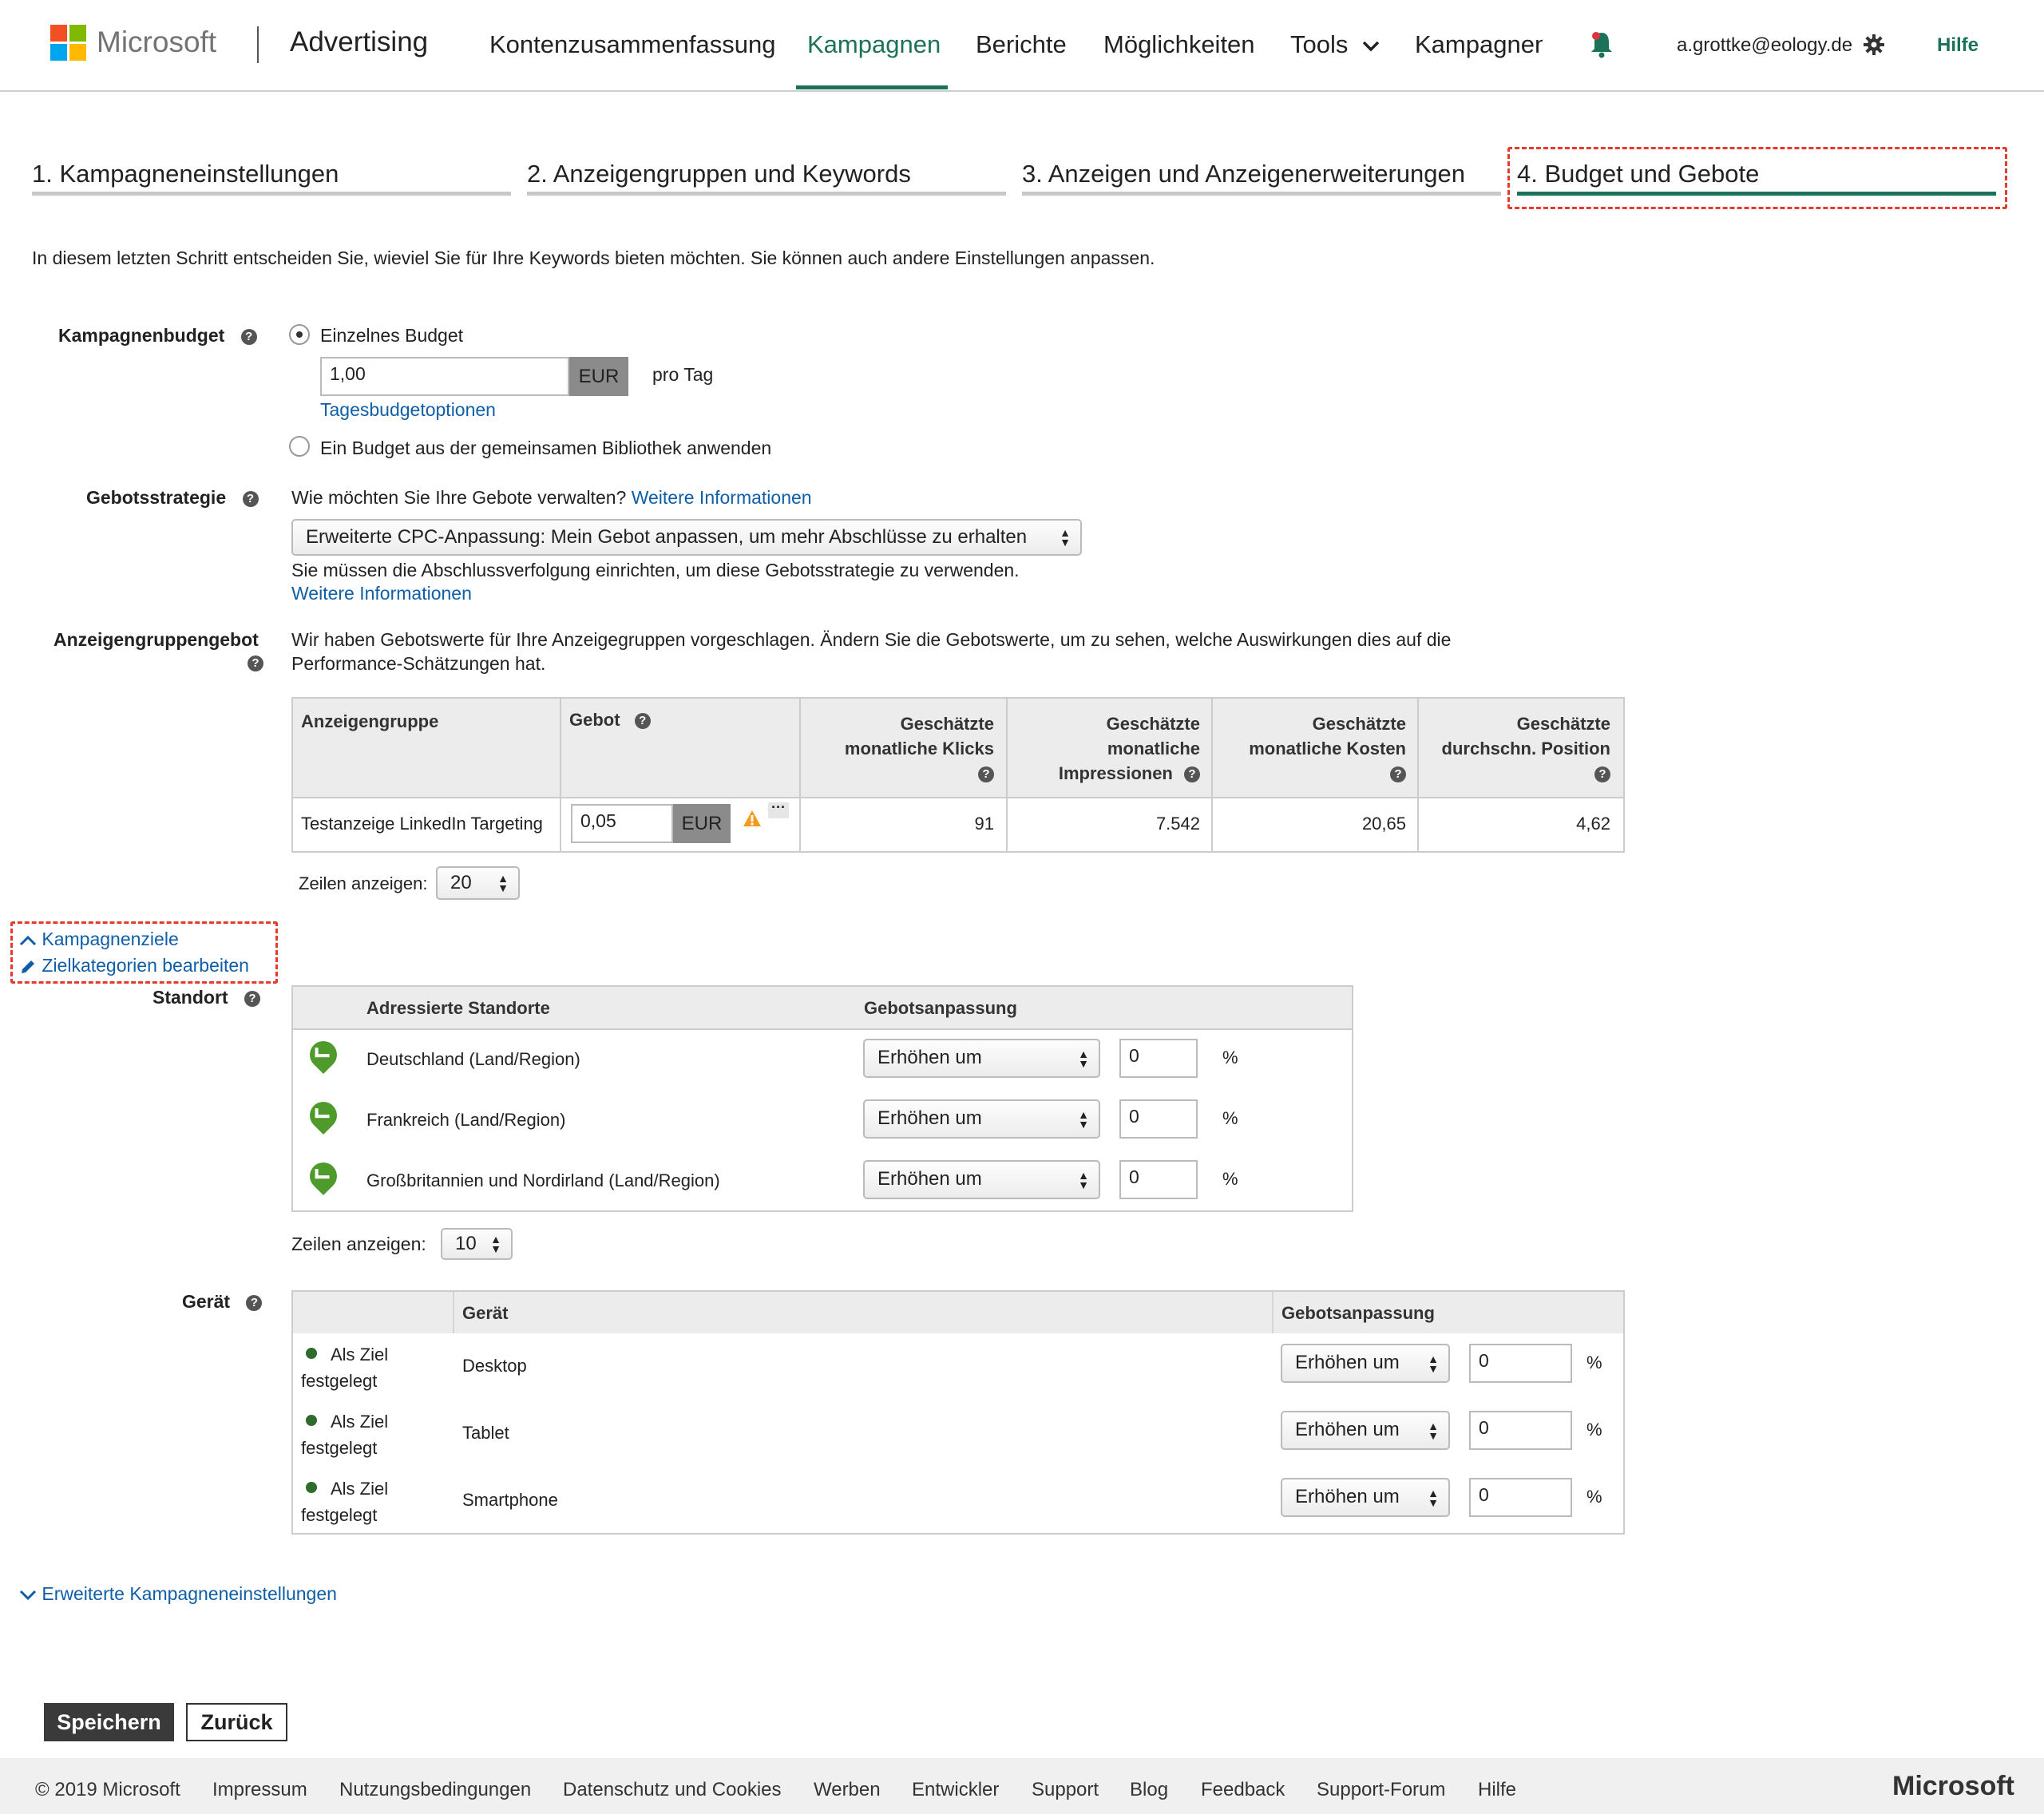 Image resolution: width=2044 pixels, height=1814 pixels. Describe the element at coordinates (1083, 1059) in the screenshot. I see `select-arrows-icon: ▲ ▼` at that location.